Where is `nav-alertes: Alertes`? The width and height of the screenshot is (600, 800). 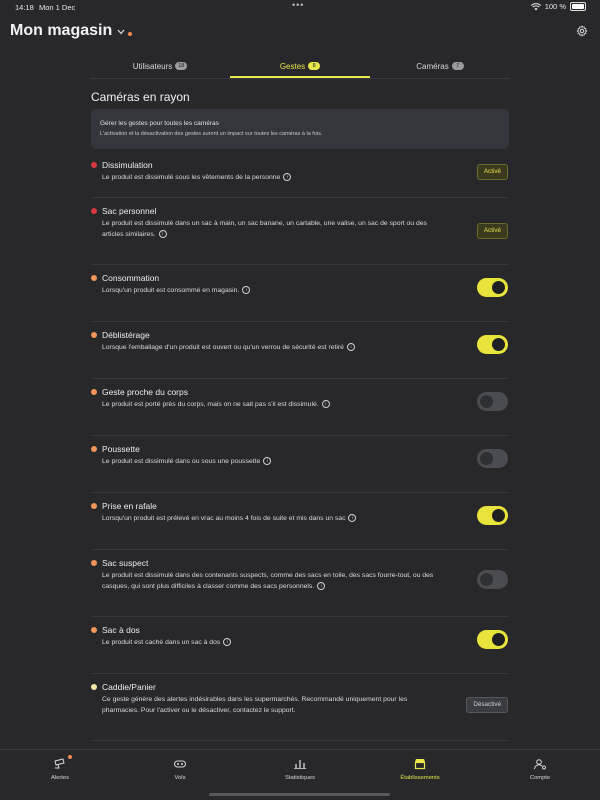
nav-alertes: Alertes is located at coordinates (60, 765).